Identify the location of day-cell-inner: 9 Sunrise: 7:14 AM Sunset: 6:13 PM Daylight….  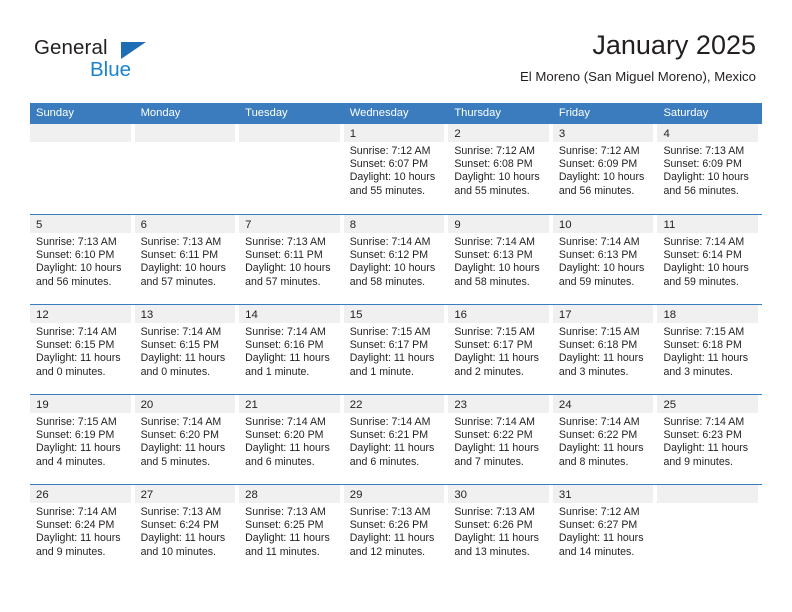
(498, 259).